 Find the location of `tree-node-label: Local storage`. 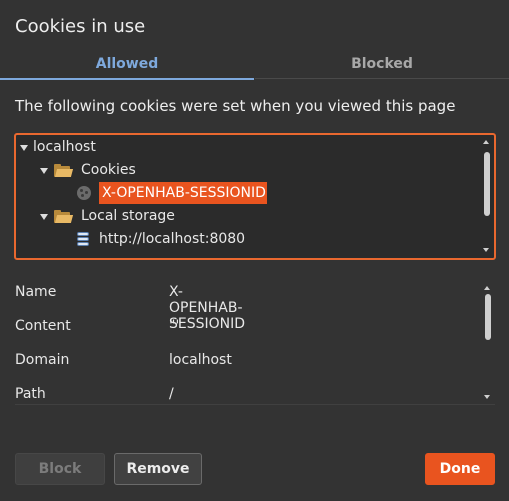

tree-node-label: Local storage is located at coordinates (128, 216).